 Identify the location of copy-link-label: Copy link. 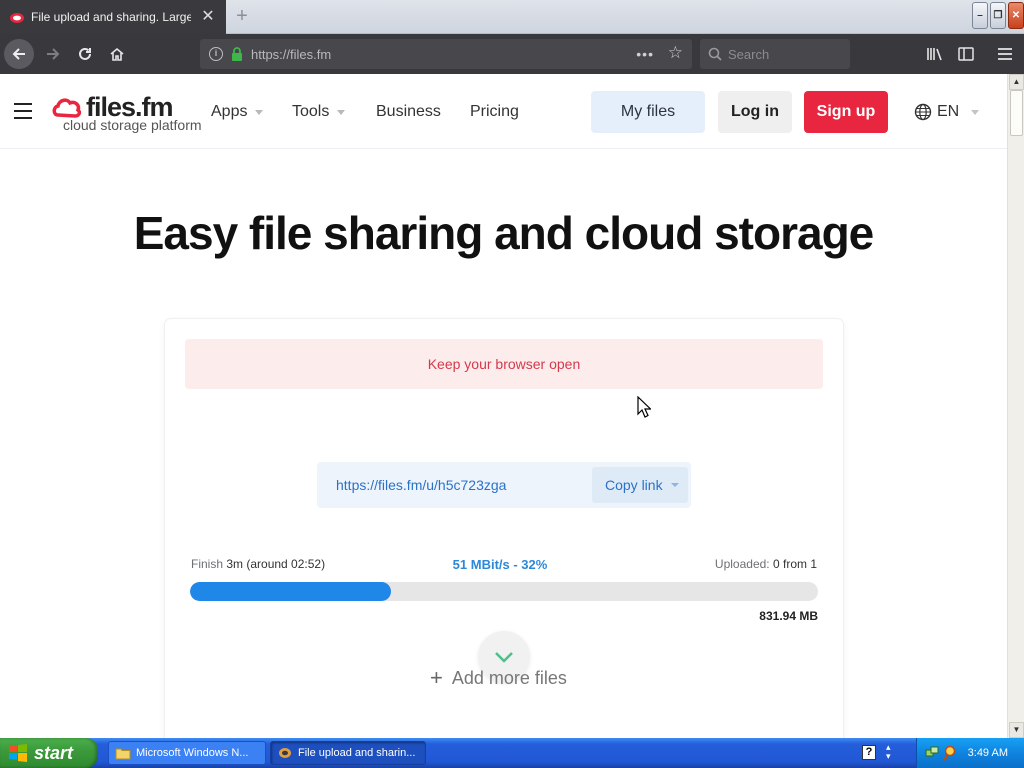
(634, 485).